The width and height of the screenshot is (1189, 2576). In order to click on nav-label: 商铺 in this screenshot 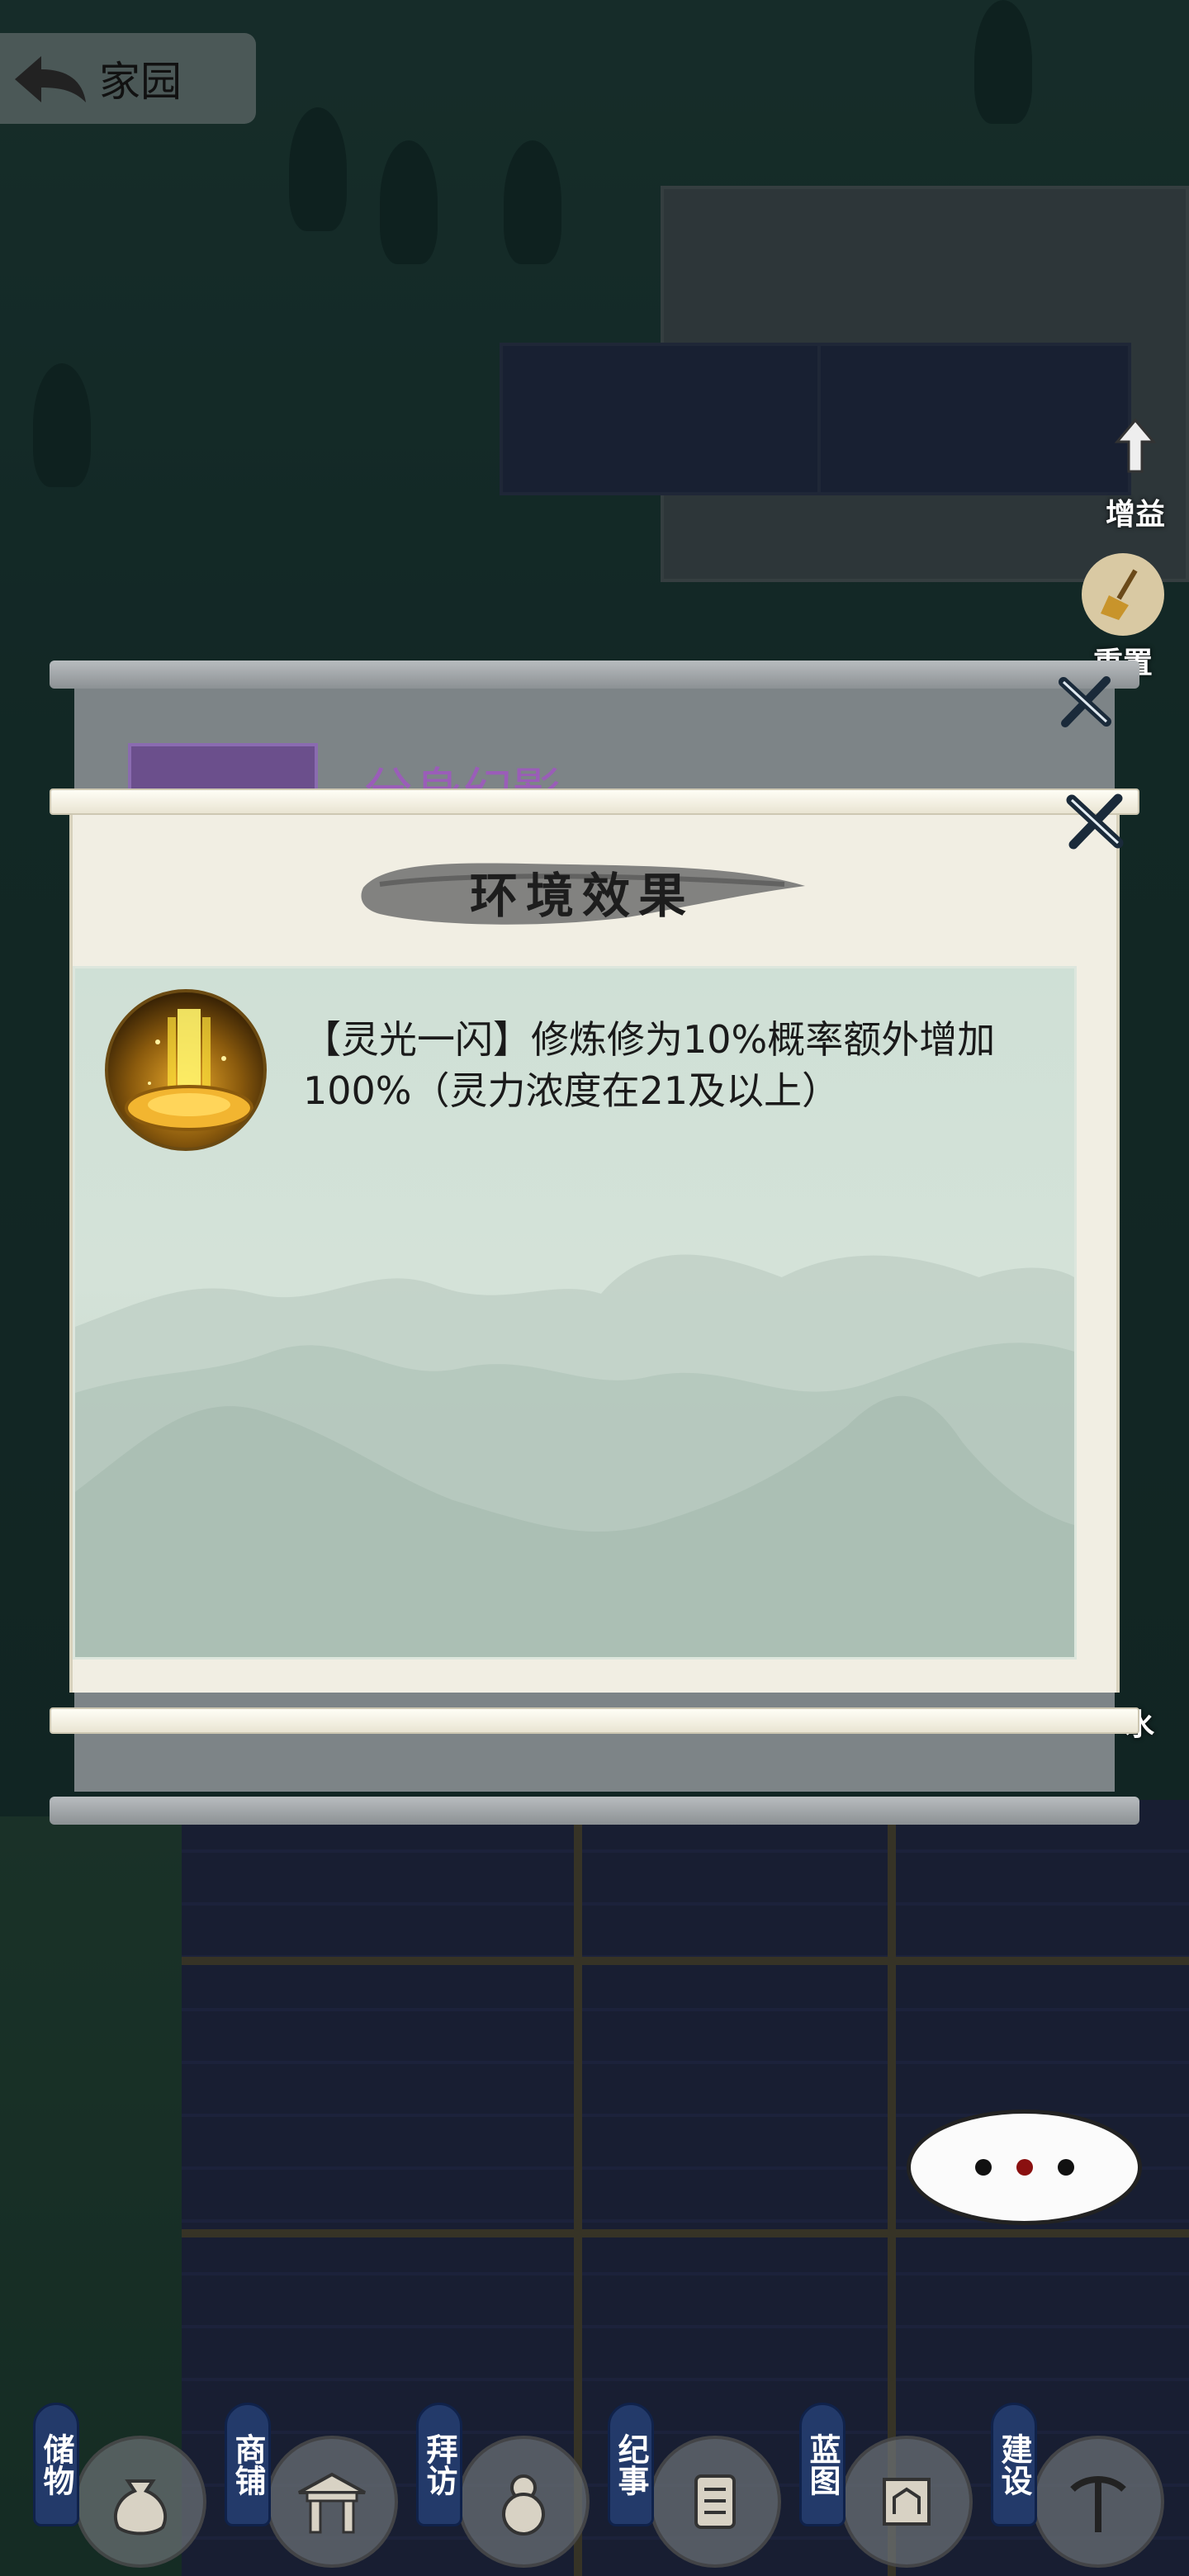, I will do `click(248, 2464)`.